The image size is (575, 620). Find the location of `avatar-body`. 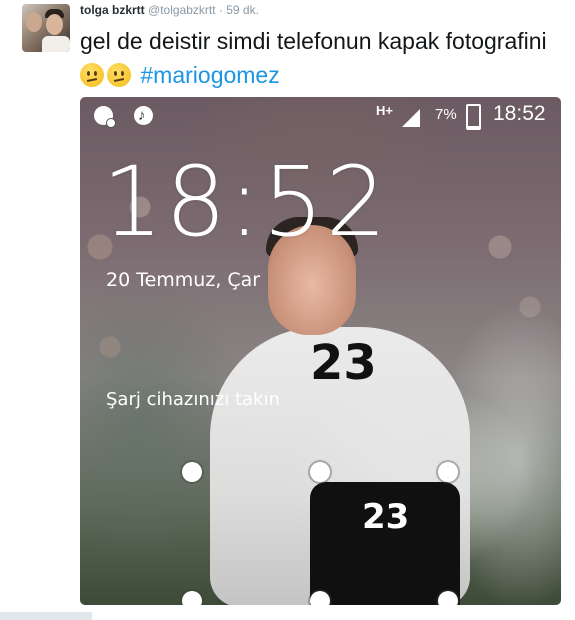

avatar-body is located at coordinates (56, 44).